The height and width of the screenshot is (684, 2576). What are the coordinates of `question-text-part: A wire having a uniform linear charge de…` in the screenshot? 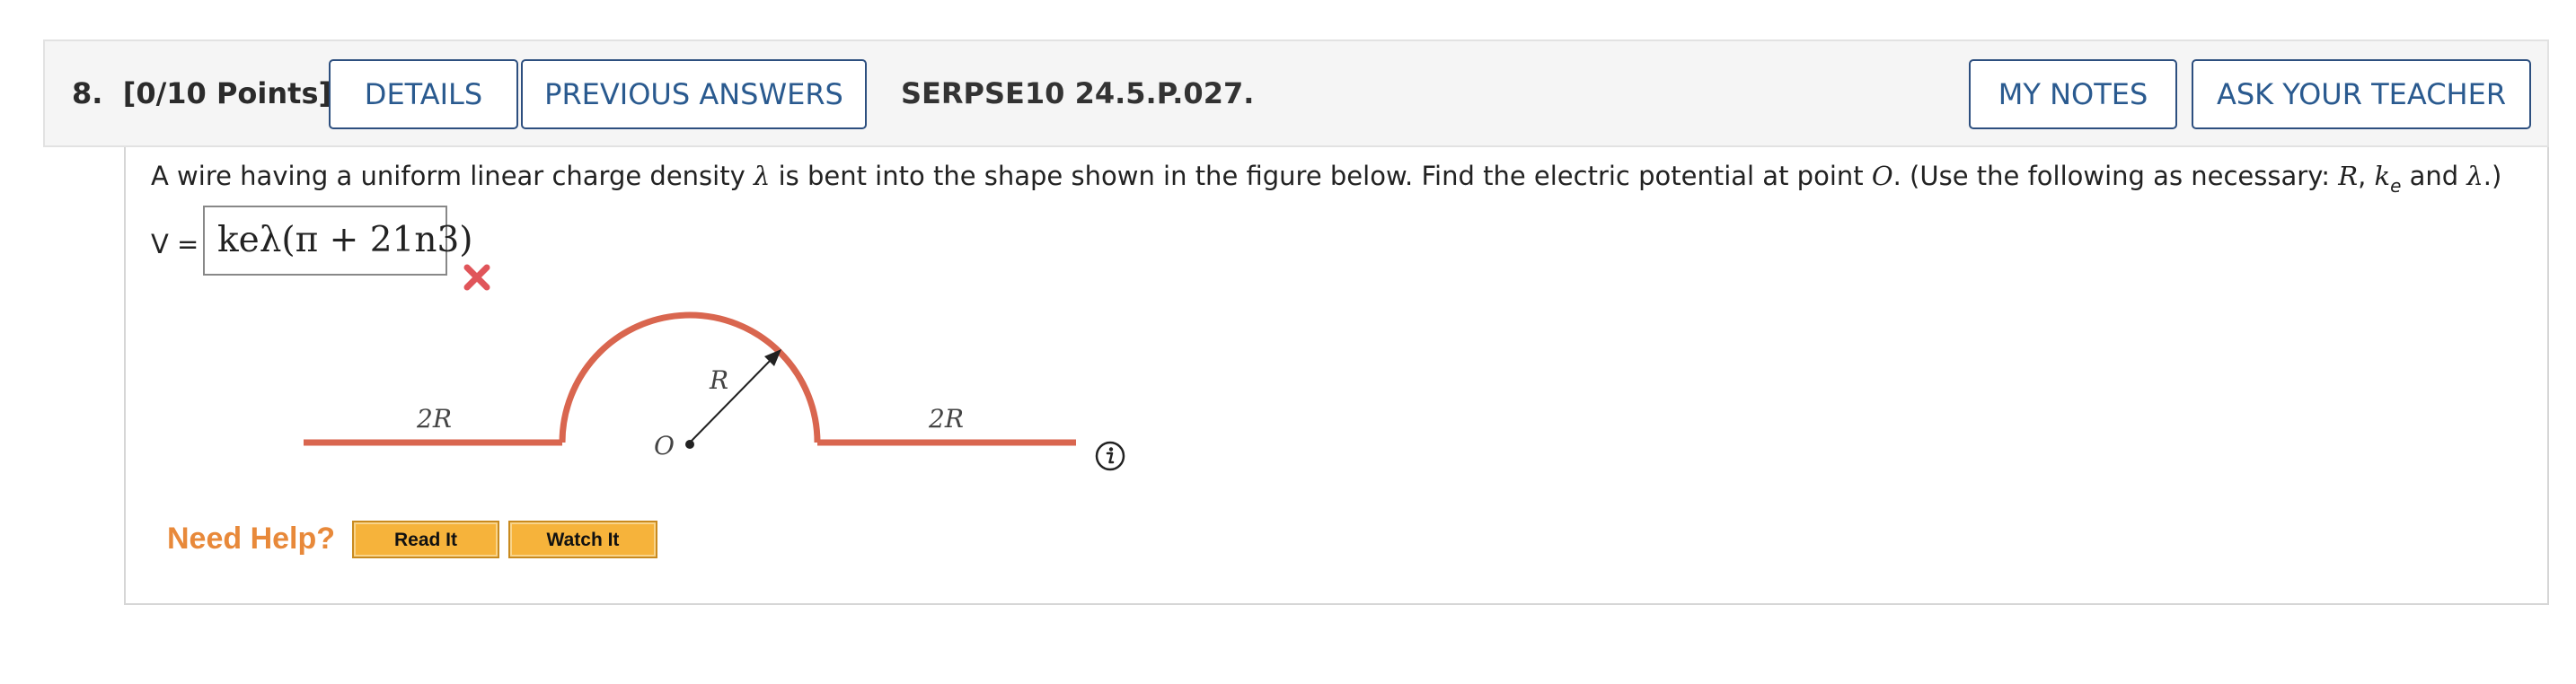 It's located at (452, 176).